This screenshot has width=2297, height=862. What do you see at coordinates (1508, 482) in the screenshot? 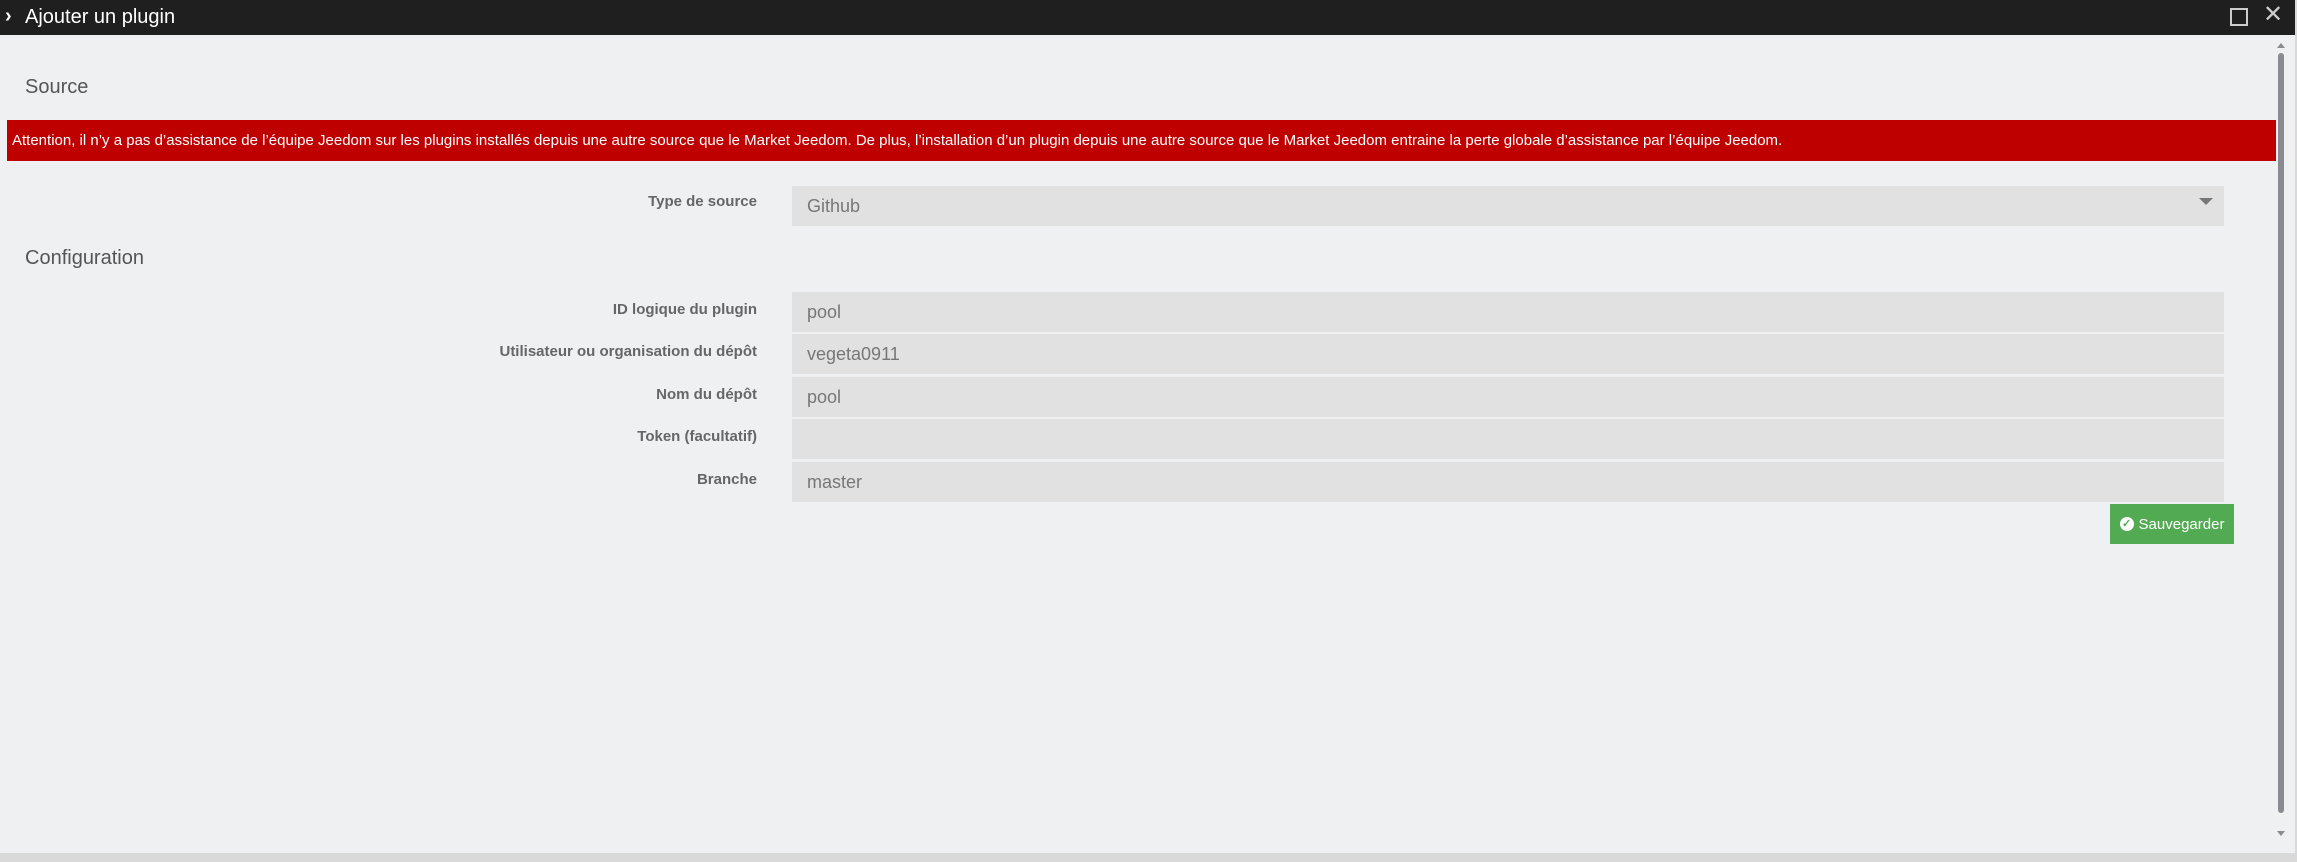
I see `branch-input` at bounding box center [1508, 482].